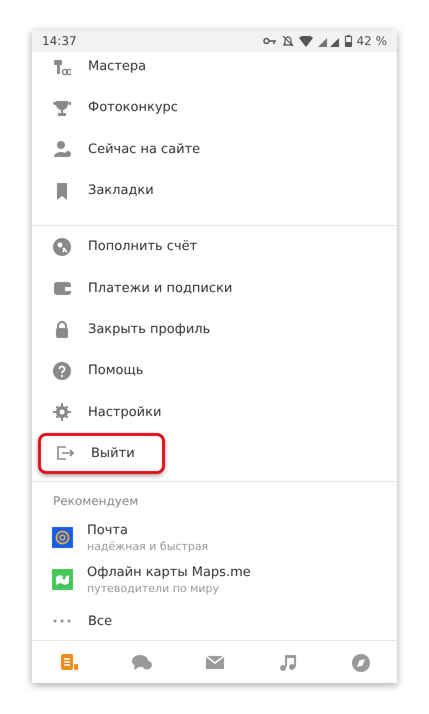 This screenshot has width=429, height=714. I want to click on section-header: Рекомендуем, so click(96, 501).